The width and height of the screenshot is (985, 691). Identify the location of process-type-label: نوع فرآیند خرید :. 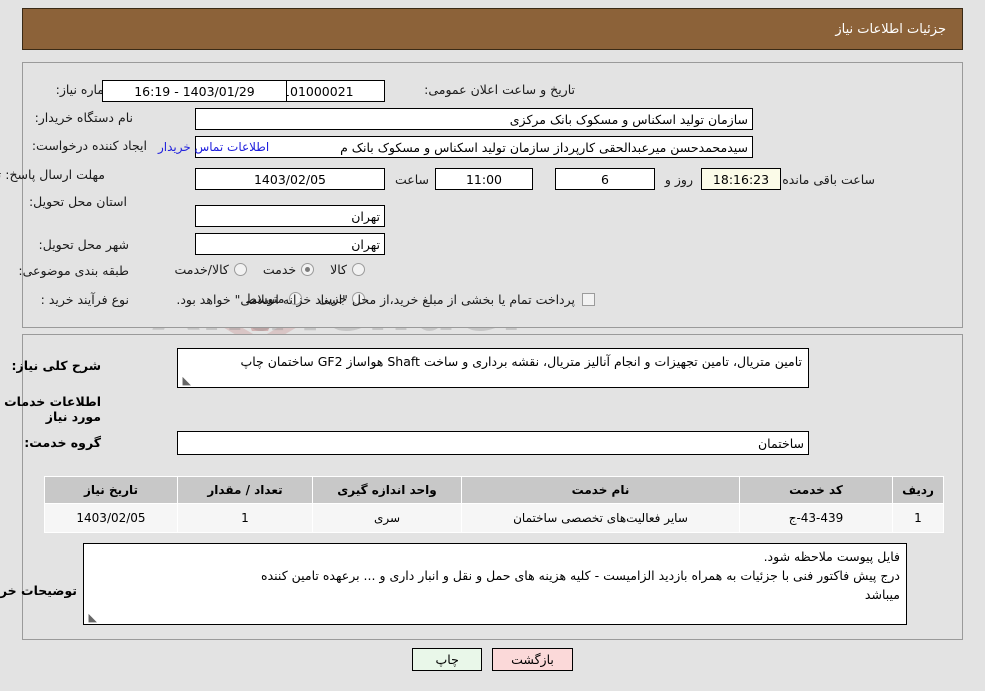
(84, 299).